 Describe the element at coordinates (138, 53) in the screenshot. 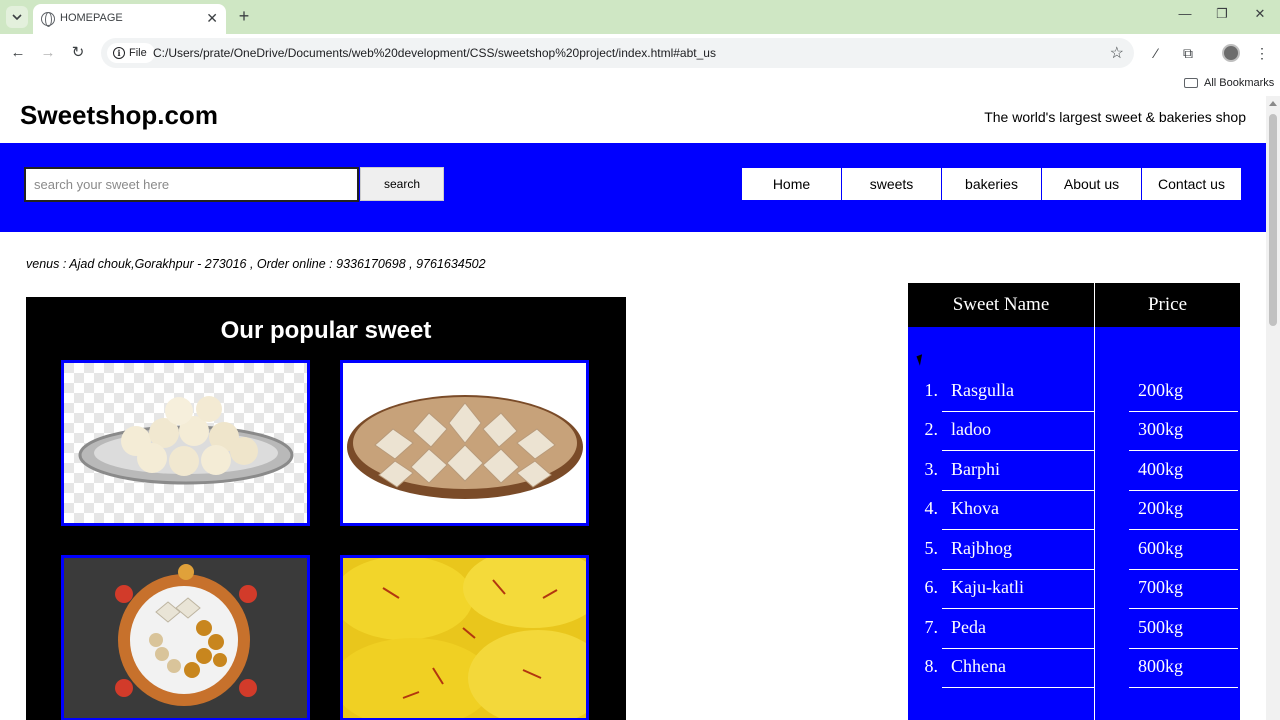

I see `file-chip-label: File` at that location.